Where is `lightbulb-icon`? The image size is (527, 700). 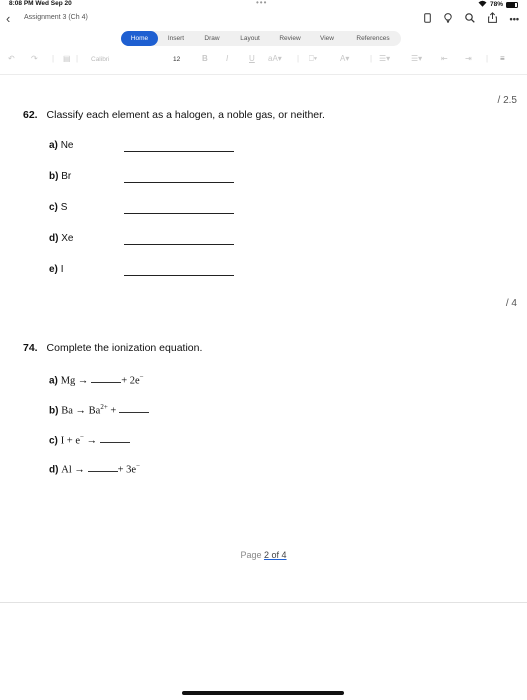 lightbulb-icon is located at coordinates (447, 19).